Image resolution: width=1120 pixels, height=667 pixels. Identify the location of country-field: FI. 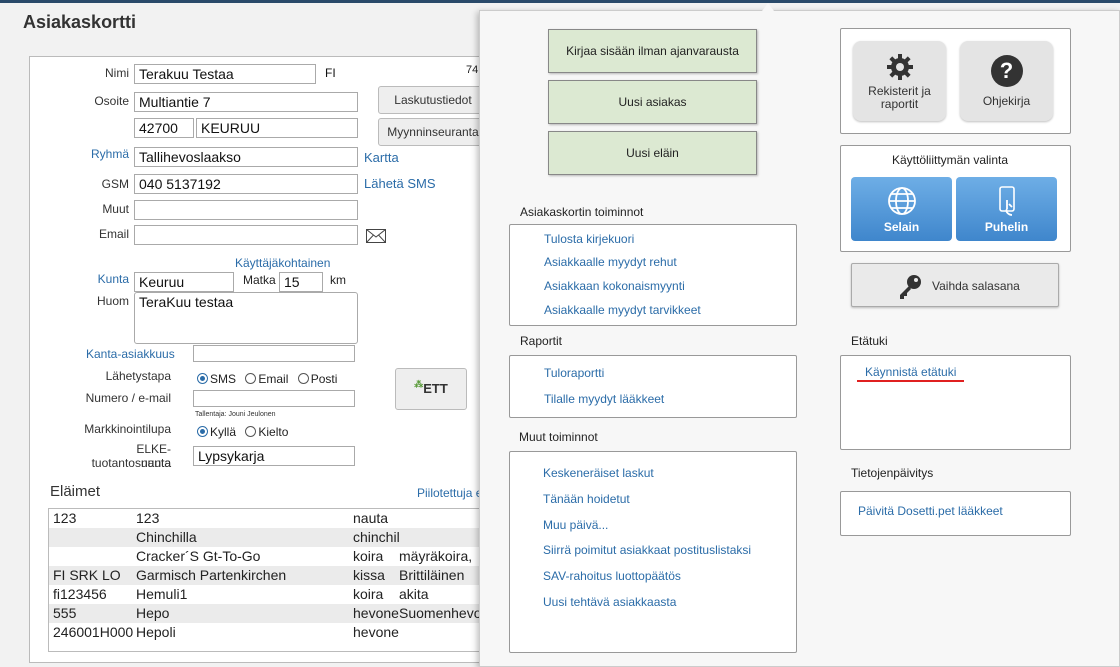
(339, 74).